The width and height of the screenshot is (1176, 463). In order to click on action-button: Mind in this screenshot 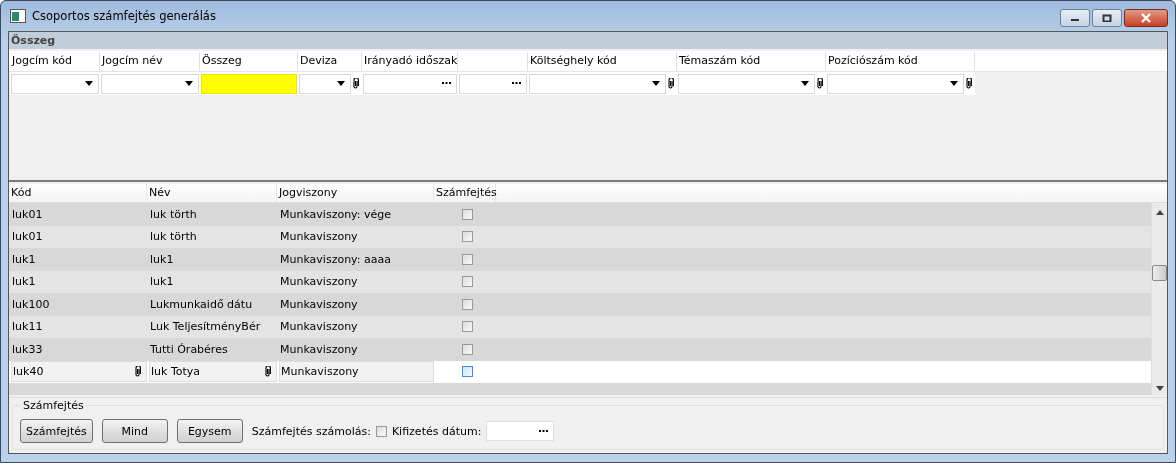, I will do `click(134, 431)`.